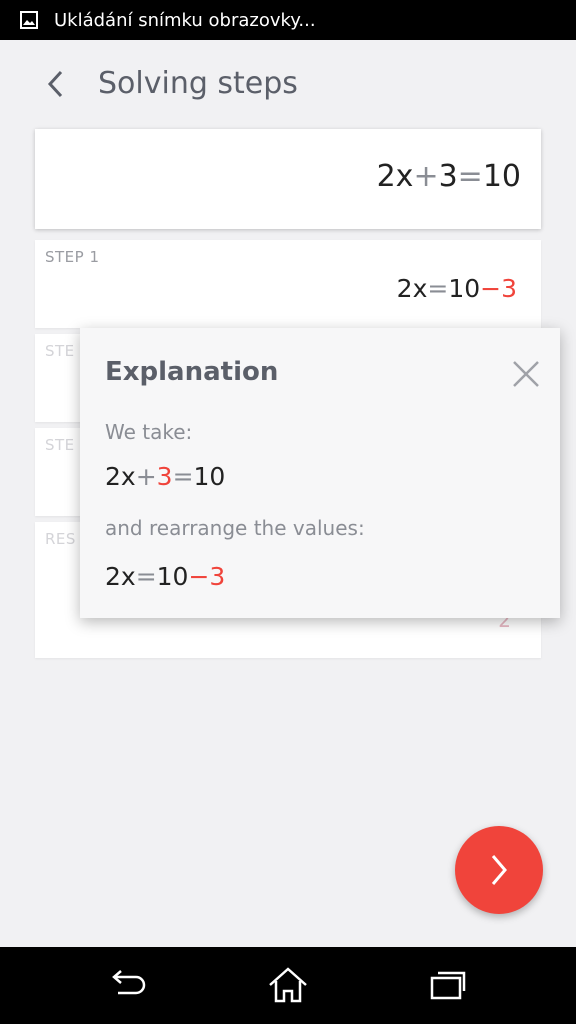 Image resolution: width=576 pixels, height=1024 pixels. Describe the element at coordinates (426, 176) in the screenshot. I see `equation-operator: +` at that location.